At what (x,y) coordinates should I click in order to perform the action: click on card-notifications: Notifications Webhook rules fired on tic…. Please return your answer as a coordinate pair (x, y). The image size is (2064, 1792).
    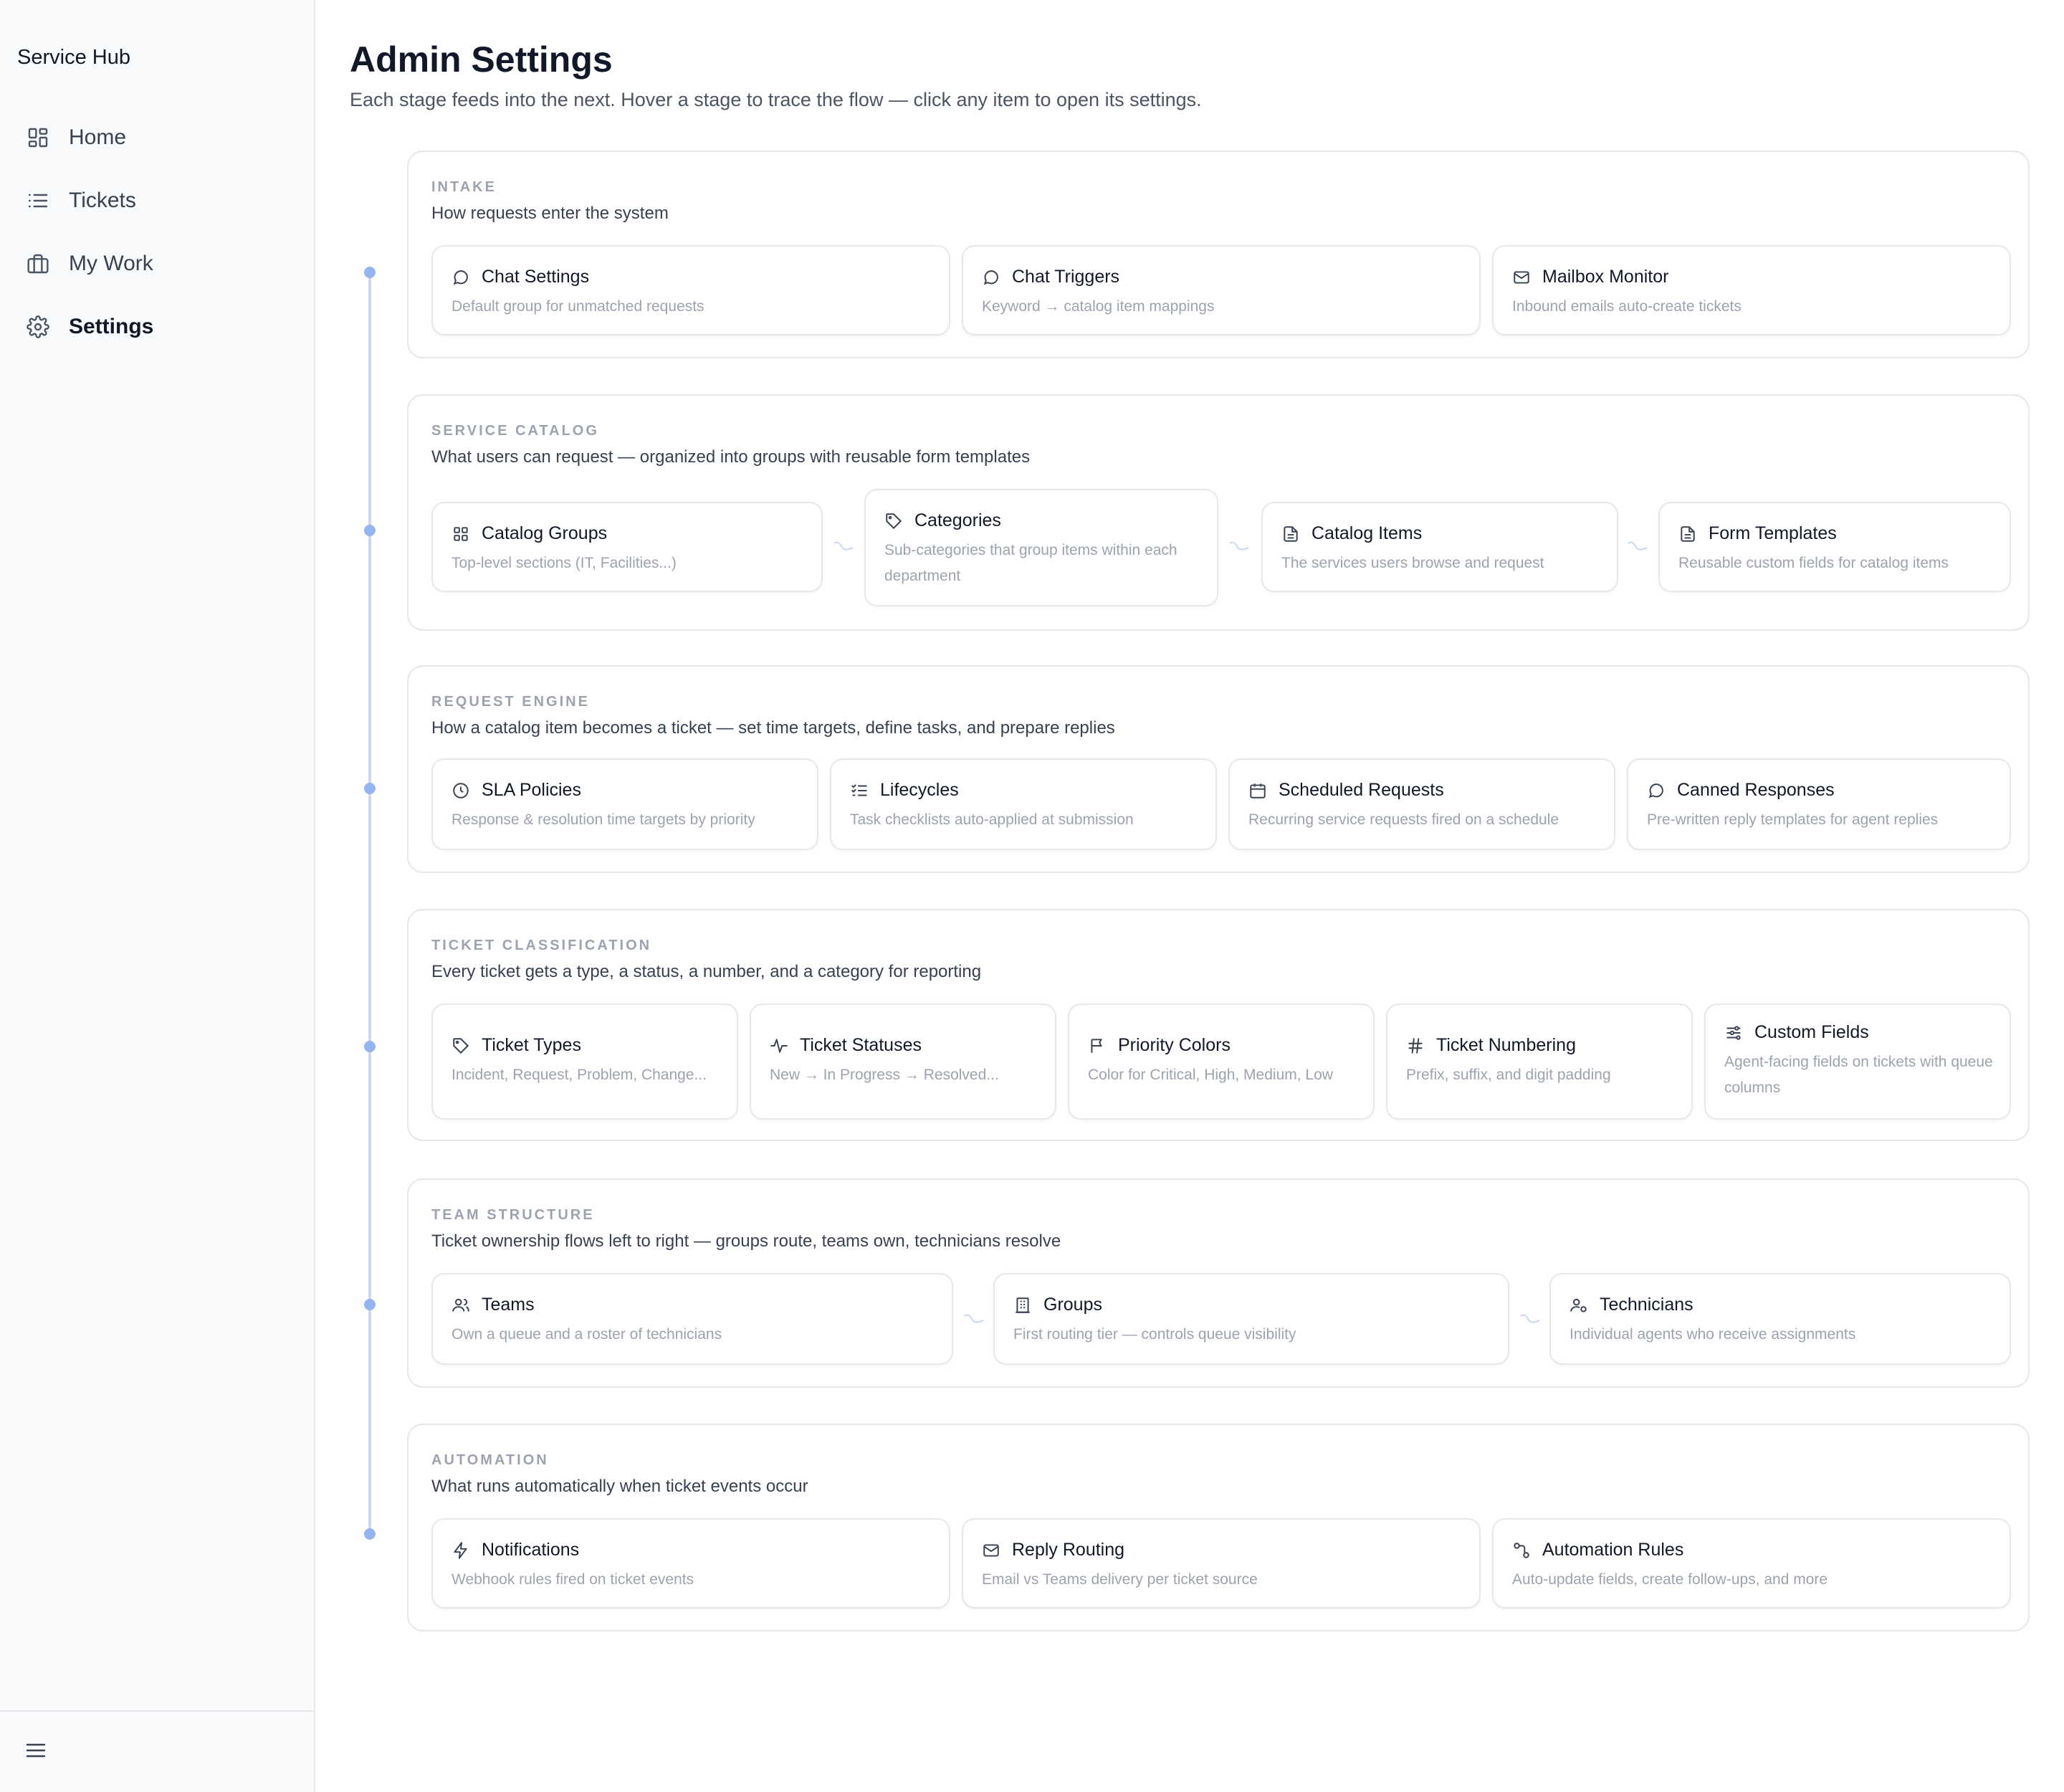
    Looking at the image, I should click on (690, 1563).